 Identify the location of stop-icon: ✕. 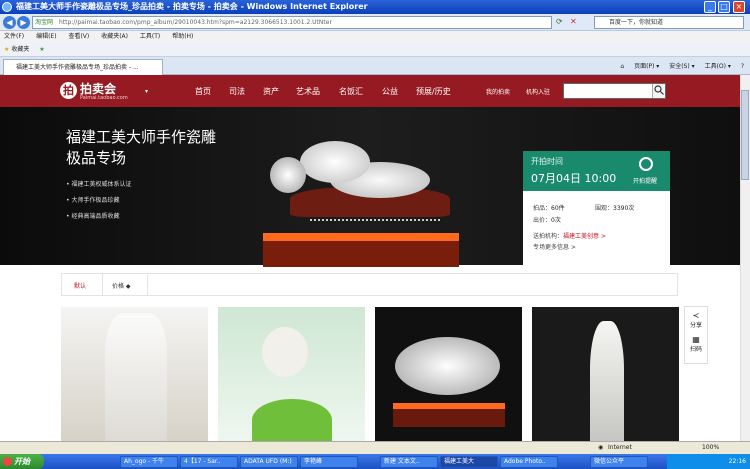
(573, 21).